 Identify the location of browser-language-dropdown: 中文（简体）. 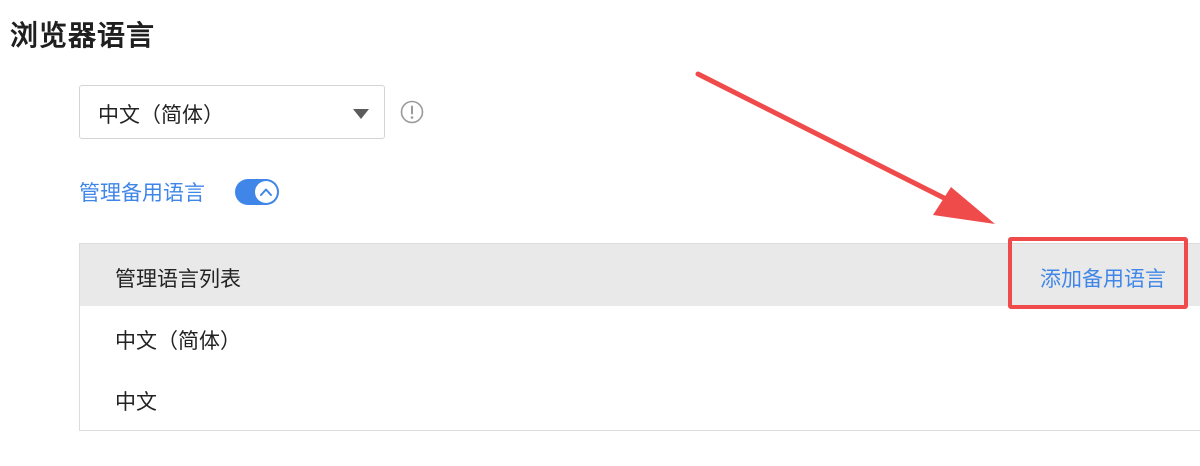
(232, 112).